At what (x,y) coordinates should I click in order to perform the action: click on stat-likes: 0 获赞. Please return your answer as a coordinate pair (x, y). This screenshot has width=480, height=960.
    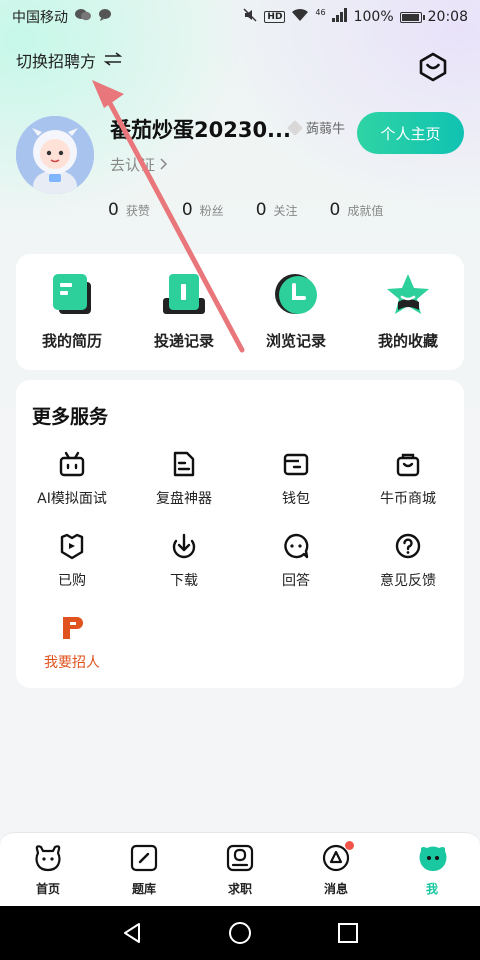
    Looking at the image, I should click on (129, 210).